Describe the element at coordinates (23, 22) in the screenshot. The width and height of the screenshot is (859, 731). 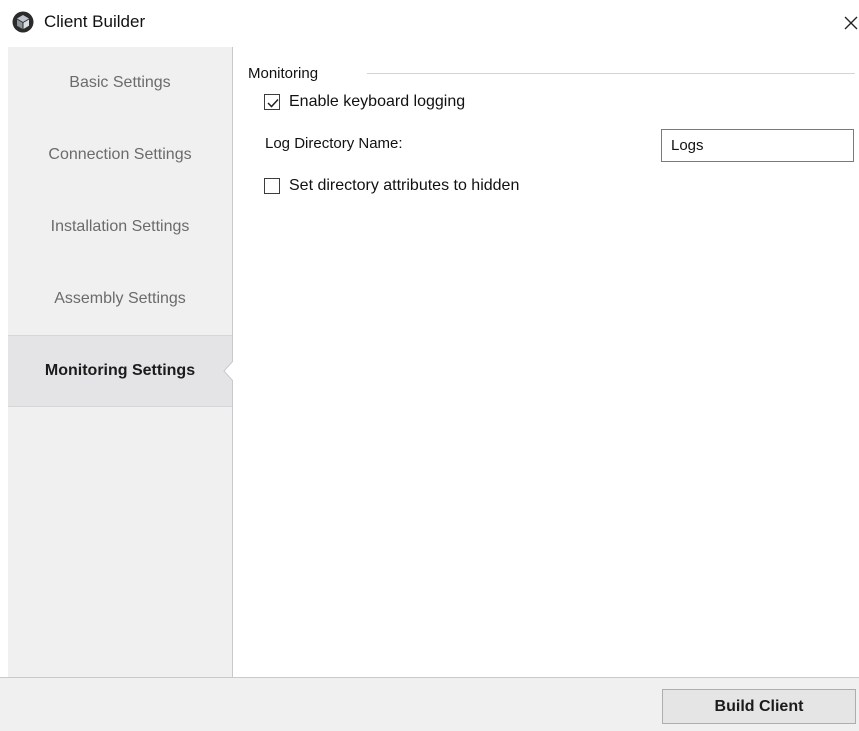
I see `cube-logo-icon` at that location.